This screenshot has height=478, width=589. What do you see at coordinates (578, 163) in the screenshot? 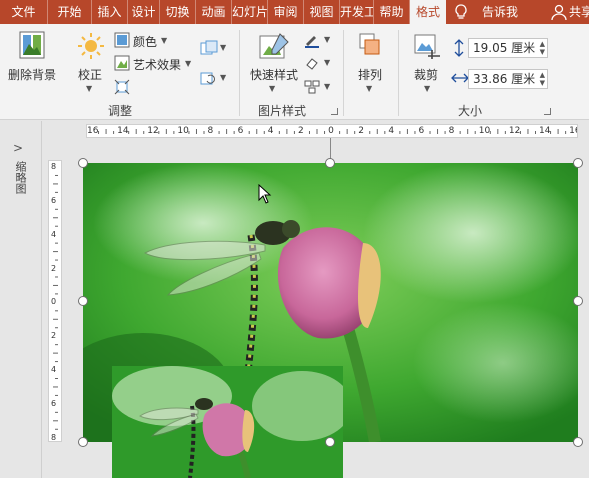
I see `resize-handle-top-right` at bounding box center [578, 163].